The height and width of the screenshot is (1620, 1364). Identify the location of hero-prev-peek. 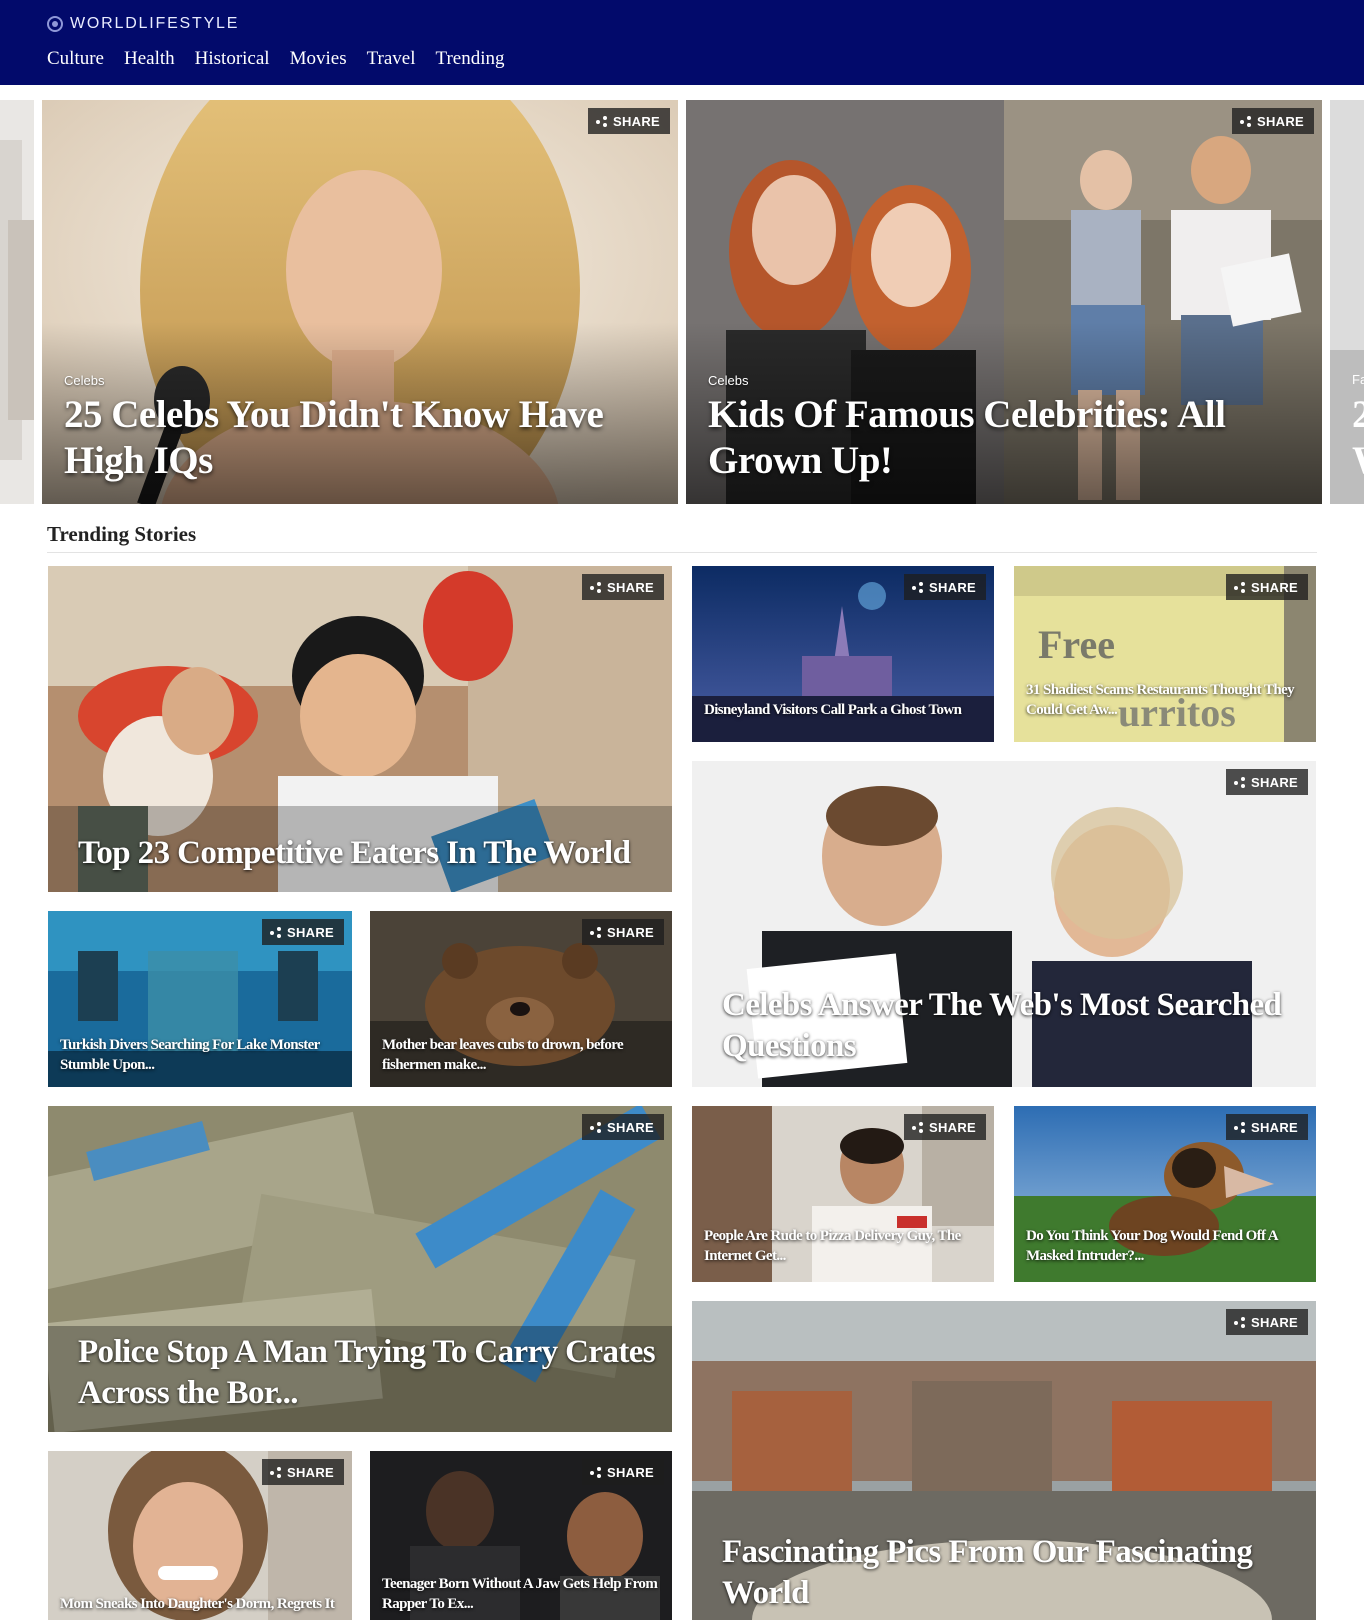
(17, 302).